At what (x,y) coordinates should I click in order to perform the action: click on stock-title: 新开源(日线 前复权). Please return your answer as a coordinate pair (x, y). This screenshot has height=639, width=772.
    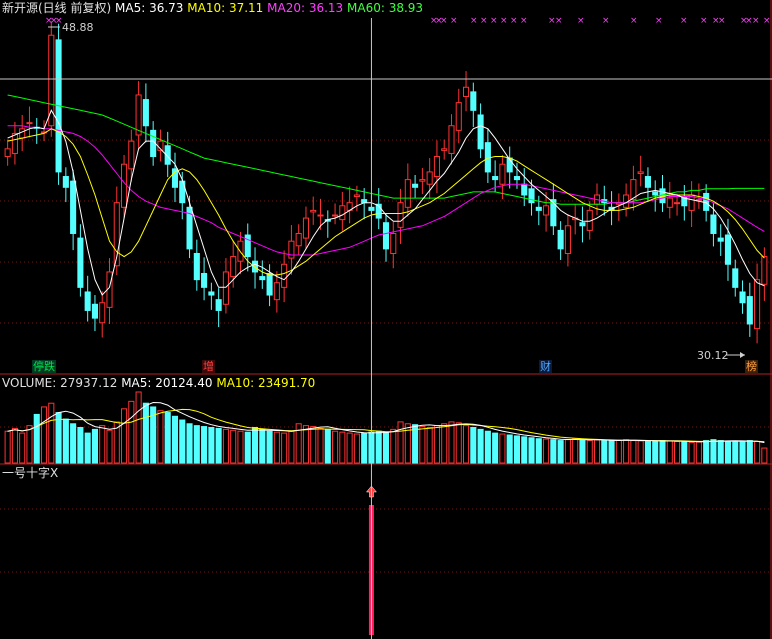
    Looking at the image, I should click on (57, 8).